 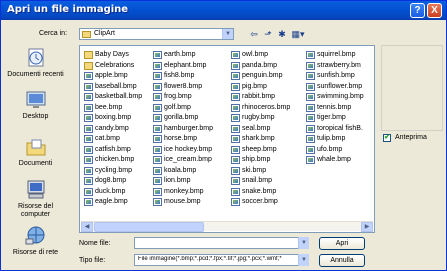 What do you see at coordinates (182, 202) in the screenshot?
I see `file-item: mouse.bmp` at bounding box center [182, 202].